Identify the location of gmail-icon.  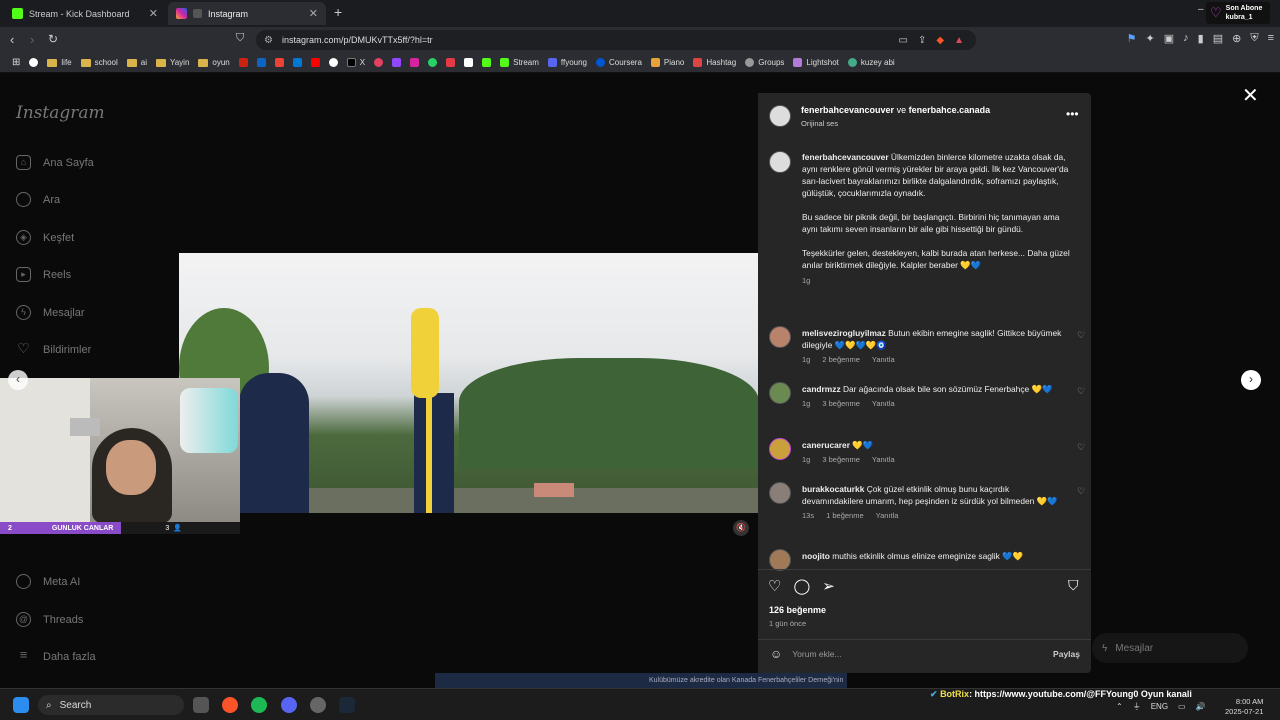
(279, 62).